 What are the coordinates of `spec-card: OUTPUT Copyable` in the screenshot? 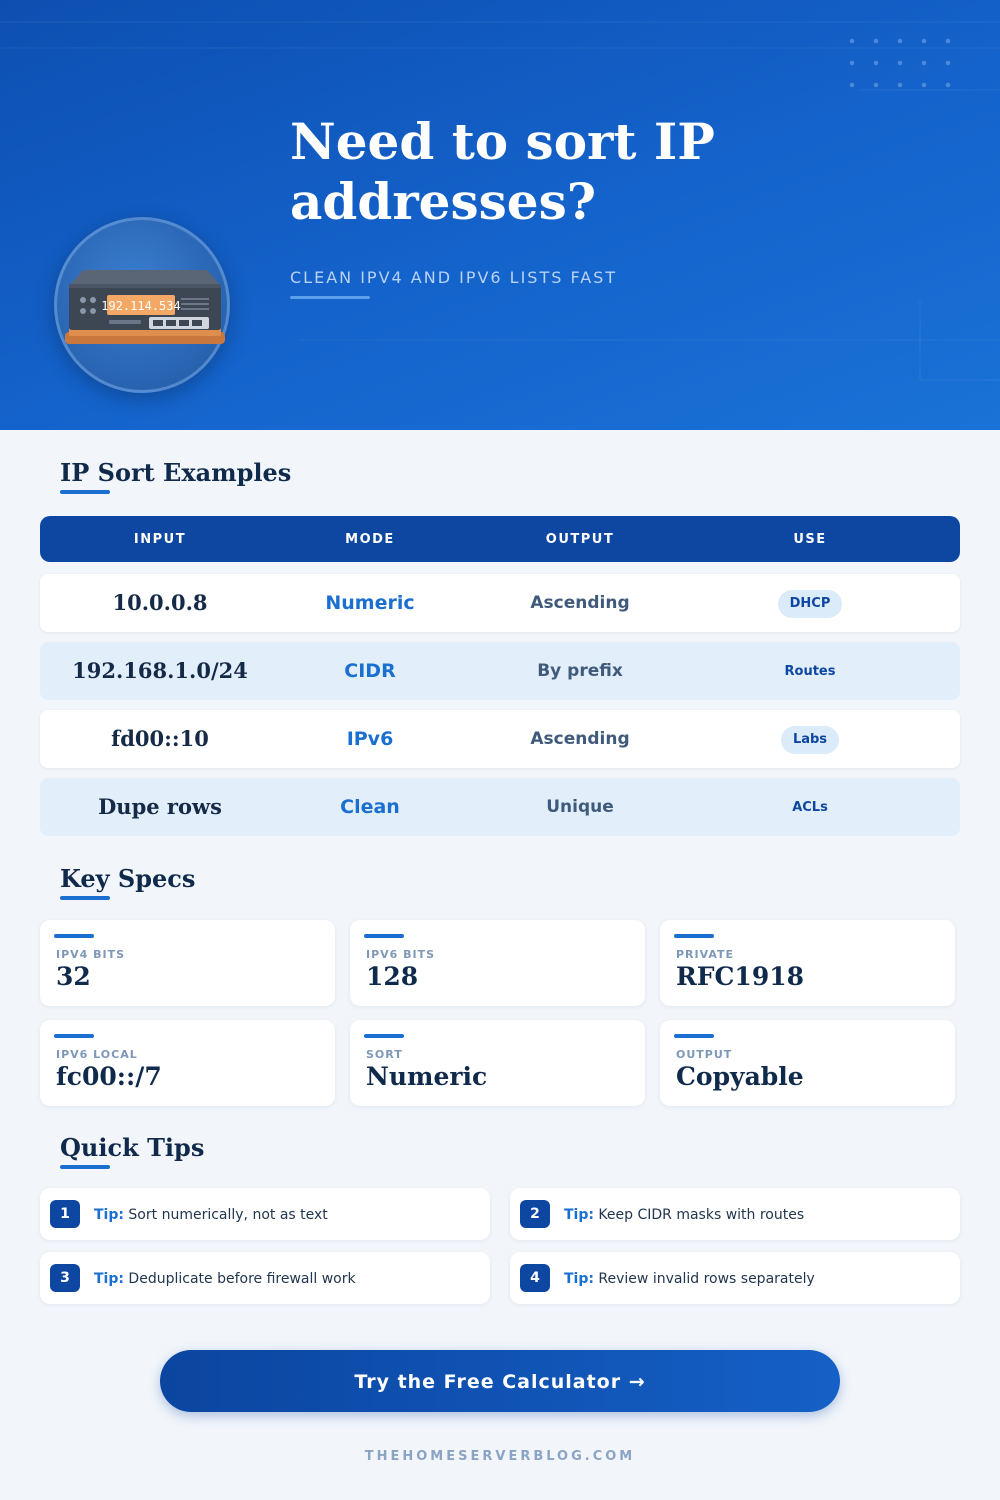 It's located at (807, 1063).